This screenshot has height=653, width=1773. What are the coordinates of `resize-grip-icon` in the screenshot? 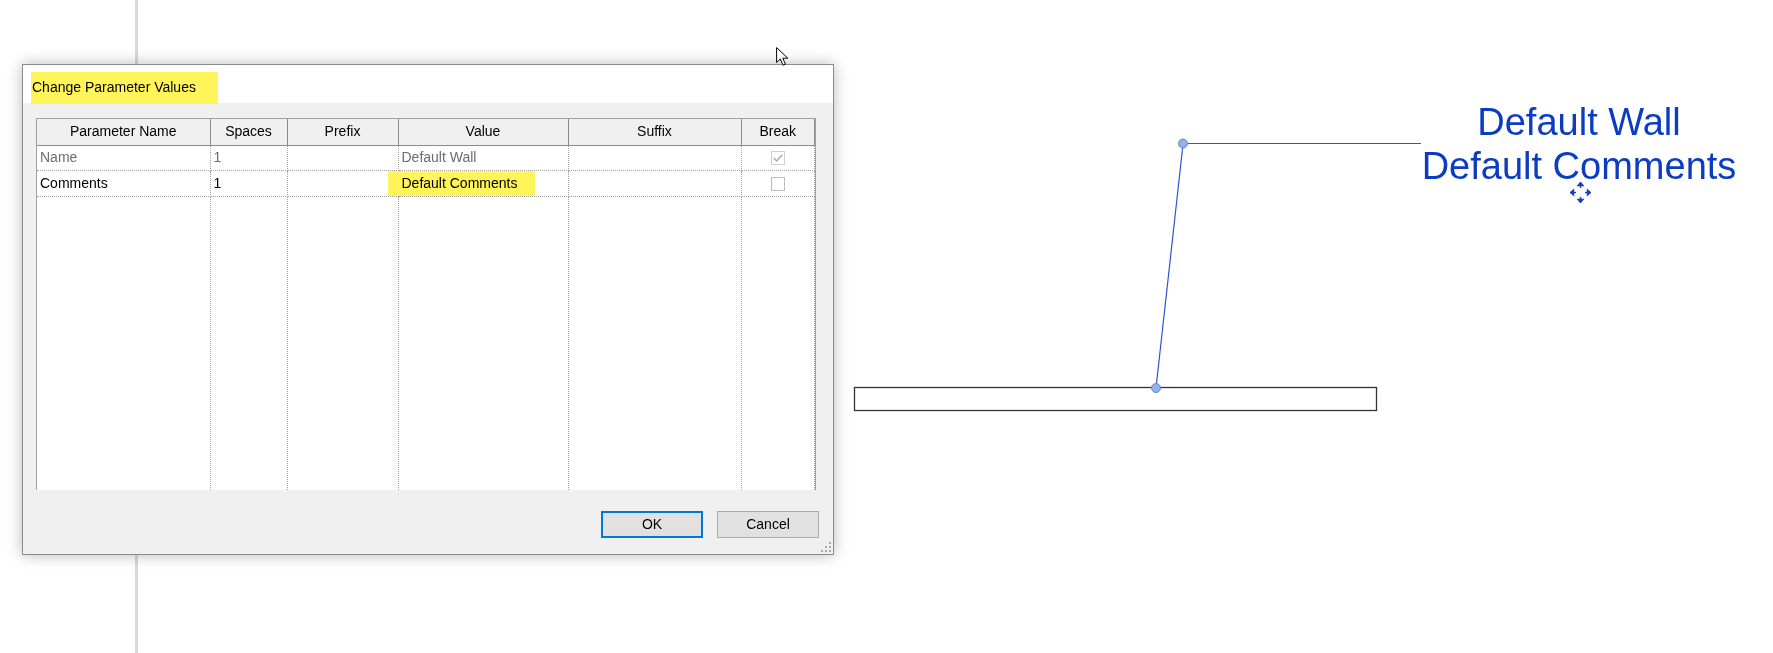 It's located at (826, 547).